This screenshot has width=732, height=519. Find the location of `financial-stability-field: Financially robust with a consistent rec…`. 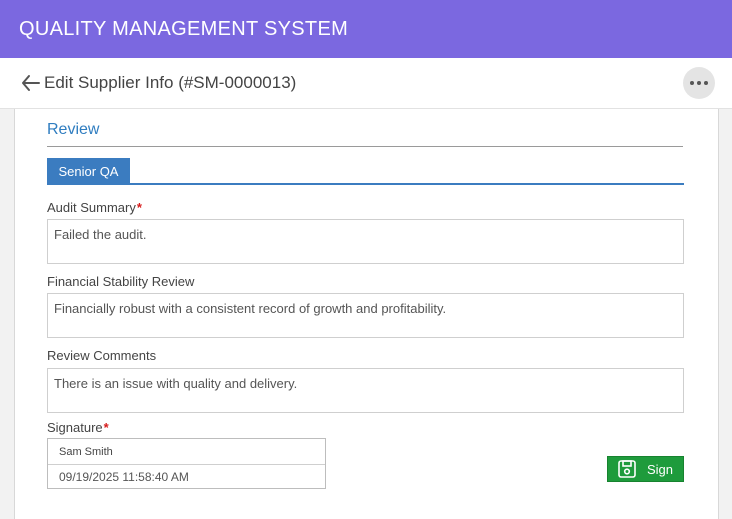

financial-stability-field: Financially robust with a consistent rec… is located at coordinates (365, 315).